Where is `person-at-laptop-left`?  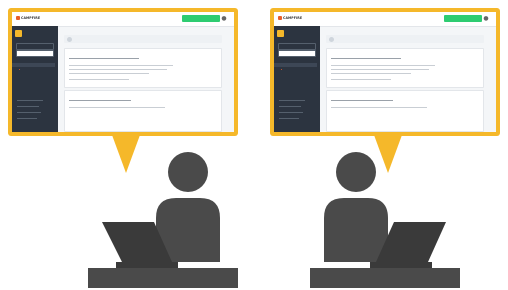
person-at-laptop-left is located at coordinates (163, 220).